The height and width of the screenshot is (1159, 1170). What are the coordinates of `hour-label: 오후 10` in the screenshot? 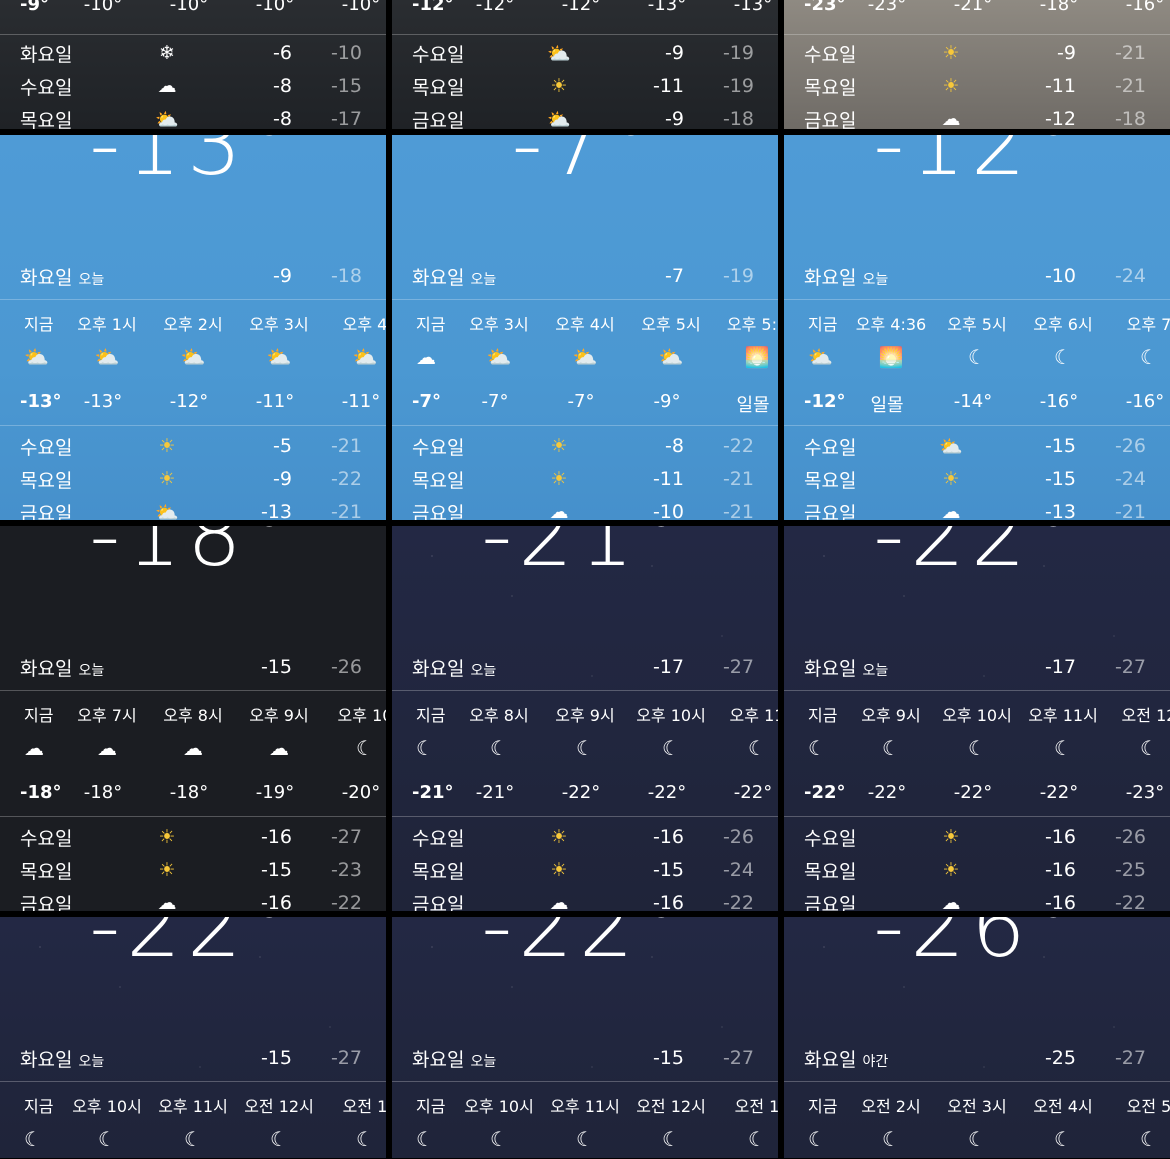 It's located at (361, 715).